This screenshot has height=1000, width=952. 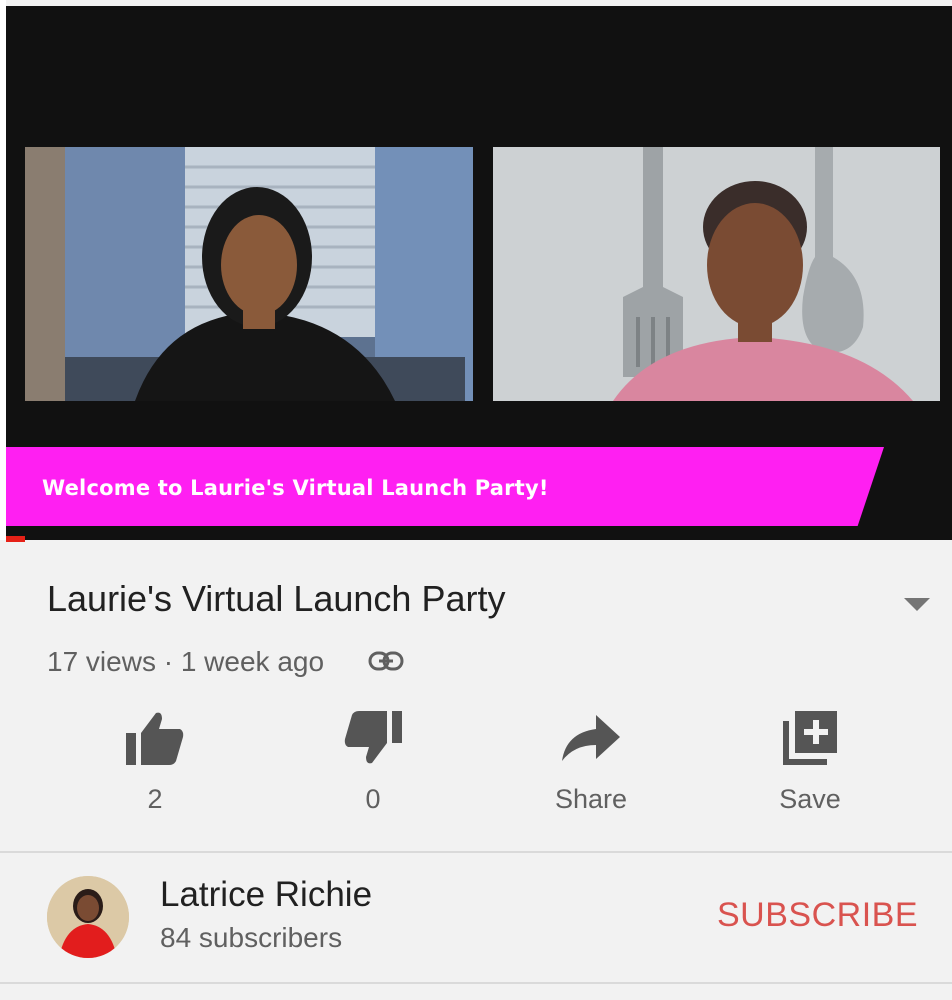 What do you see at coordinates (591, 738) in the screenshot?
I see `share-icon` at bounding box center [591, 738].